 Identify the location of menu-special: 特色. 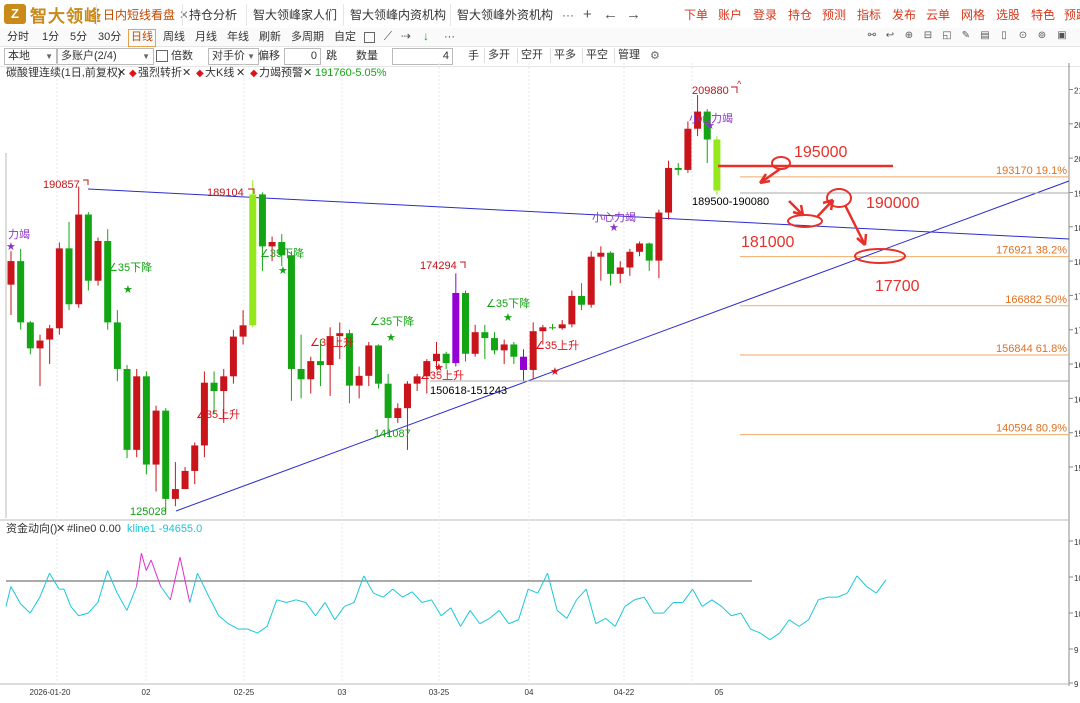
(1043, 15).